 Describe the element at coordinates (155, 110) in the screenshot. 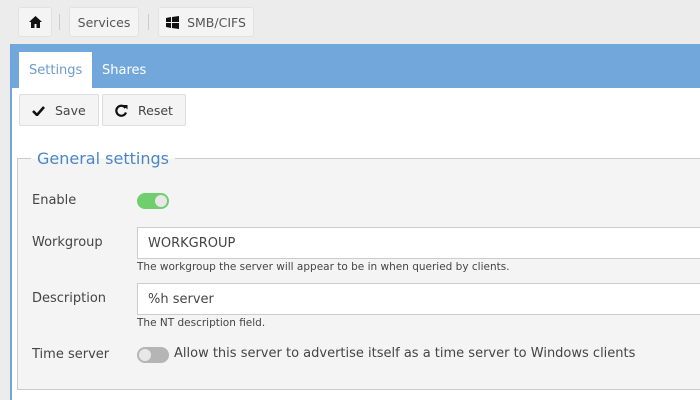

I see `reset-label: Reset` at that location.